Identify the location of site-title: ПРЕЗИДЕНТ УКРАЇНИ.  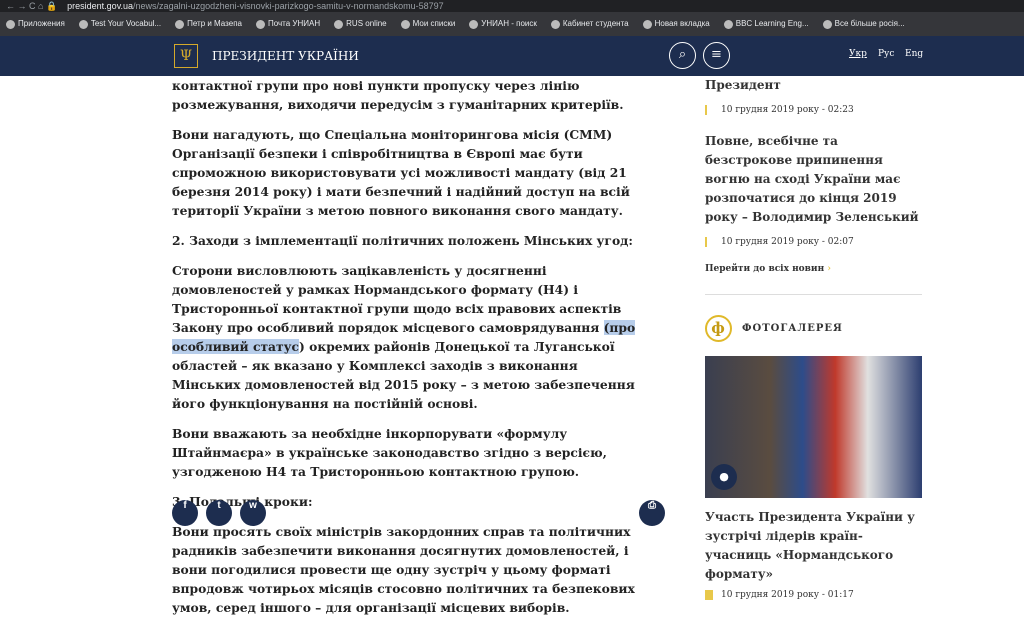
(285, 56).